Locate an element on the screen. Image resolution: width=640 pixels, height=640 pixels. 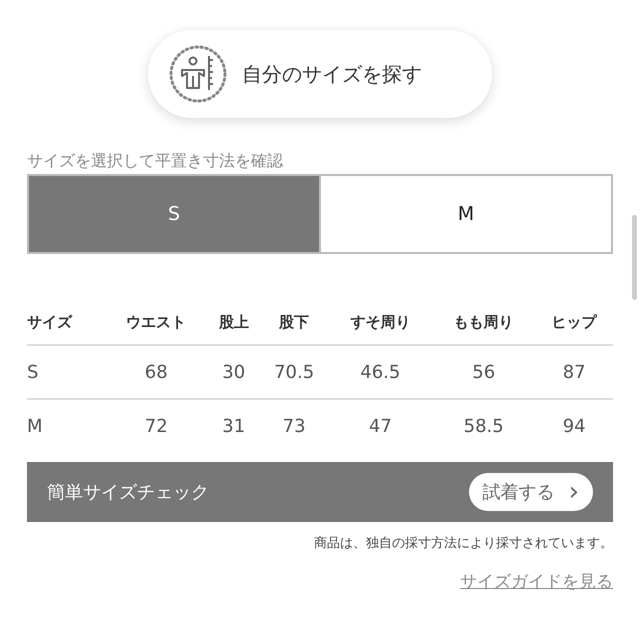
table-cell: 31 is located at coordinates (234, 425).